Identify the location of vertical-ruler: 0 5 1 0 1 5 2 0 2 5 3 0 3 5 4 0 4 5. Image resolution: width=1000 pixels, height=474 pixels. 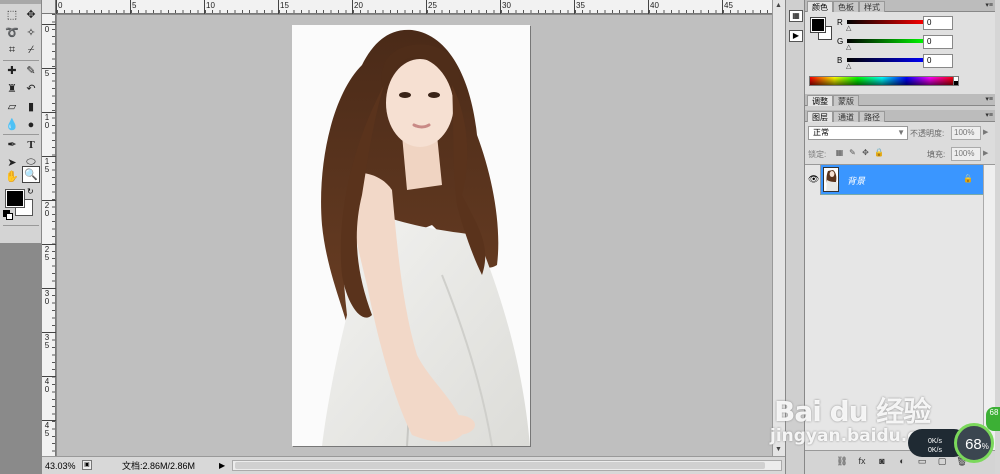
(49, 235).